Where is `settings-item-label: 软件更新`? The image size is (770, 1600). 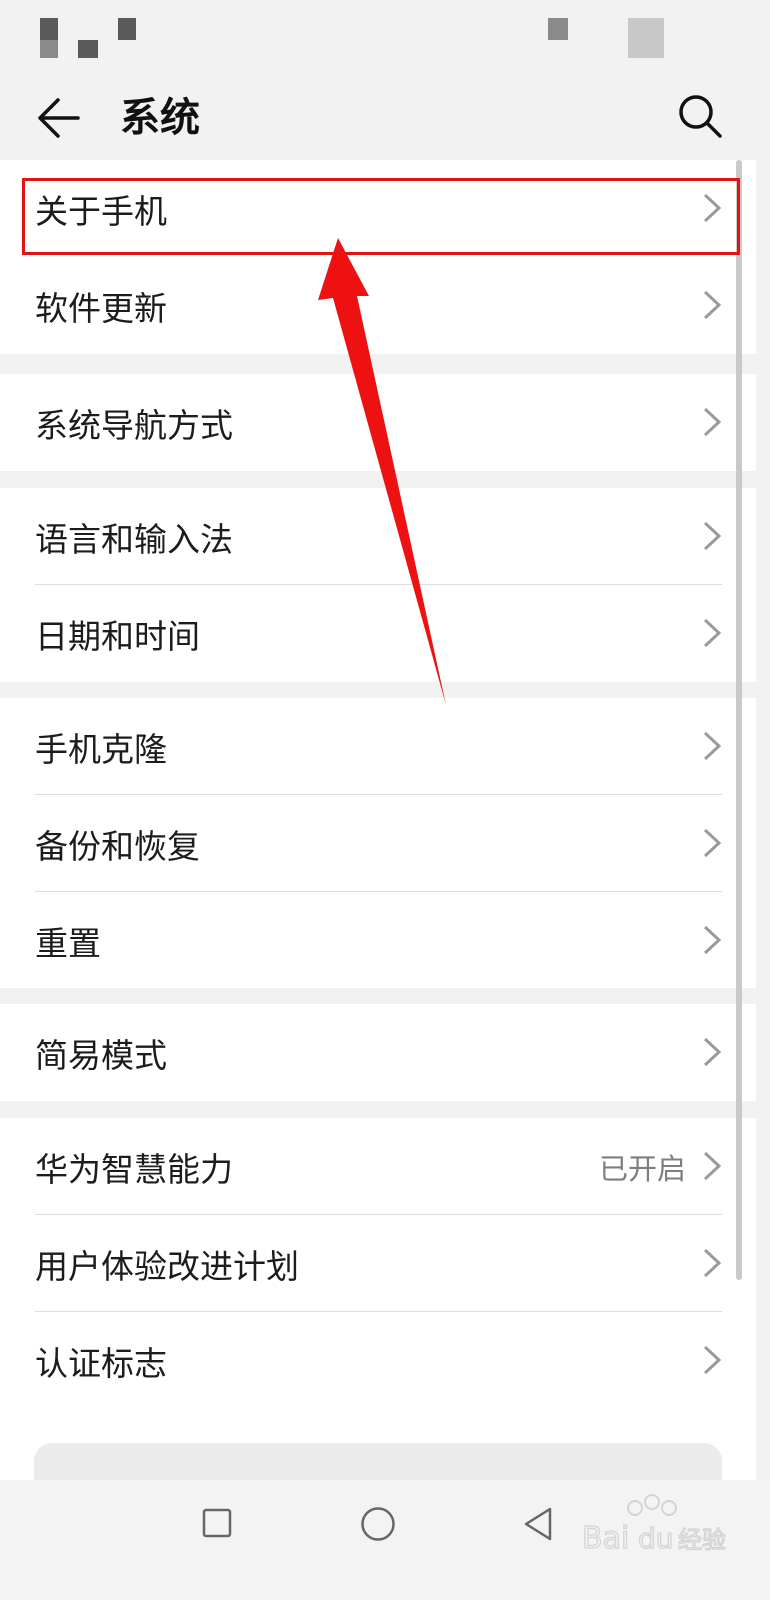
settings-item-label: 软件更新 is located at coordinates (101, 308).